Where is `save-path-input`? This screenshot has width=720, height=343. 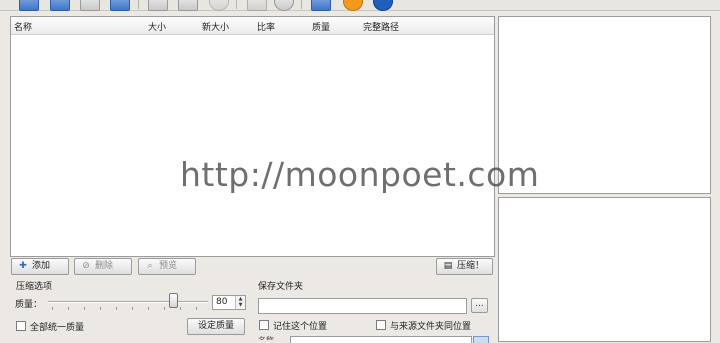
save-path-input is located at coordinates (362, 306).